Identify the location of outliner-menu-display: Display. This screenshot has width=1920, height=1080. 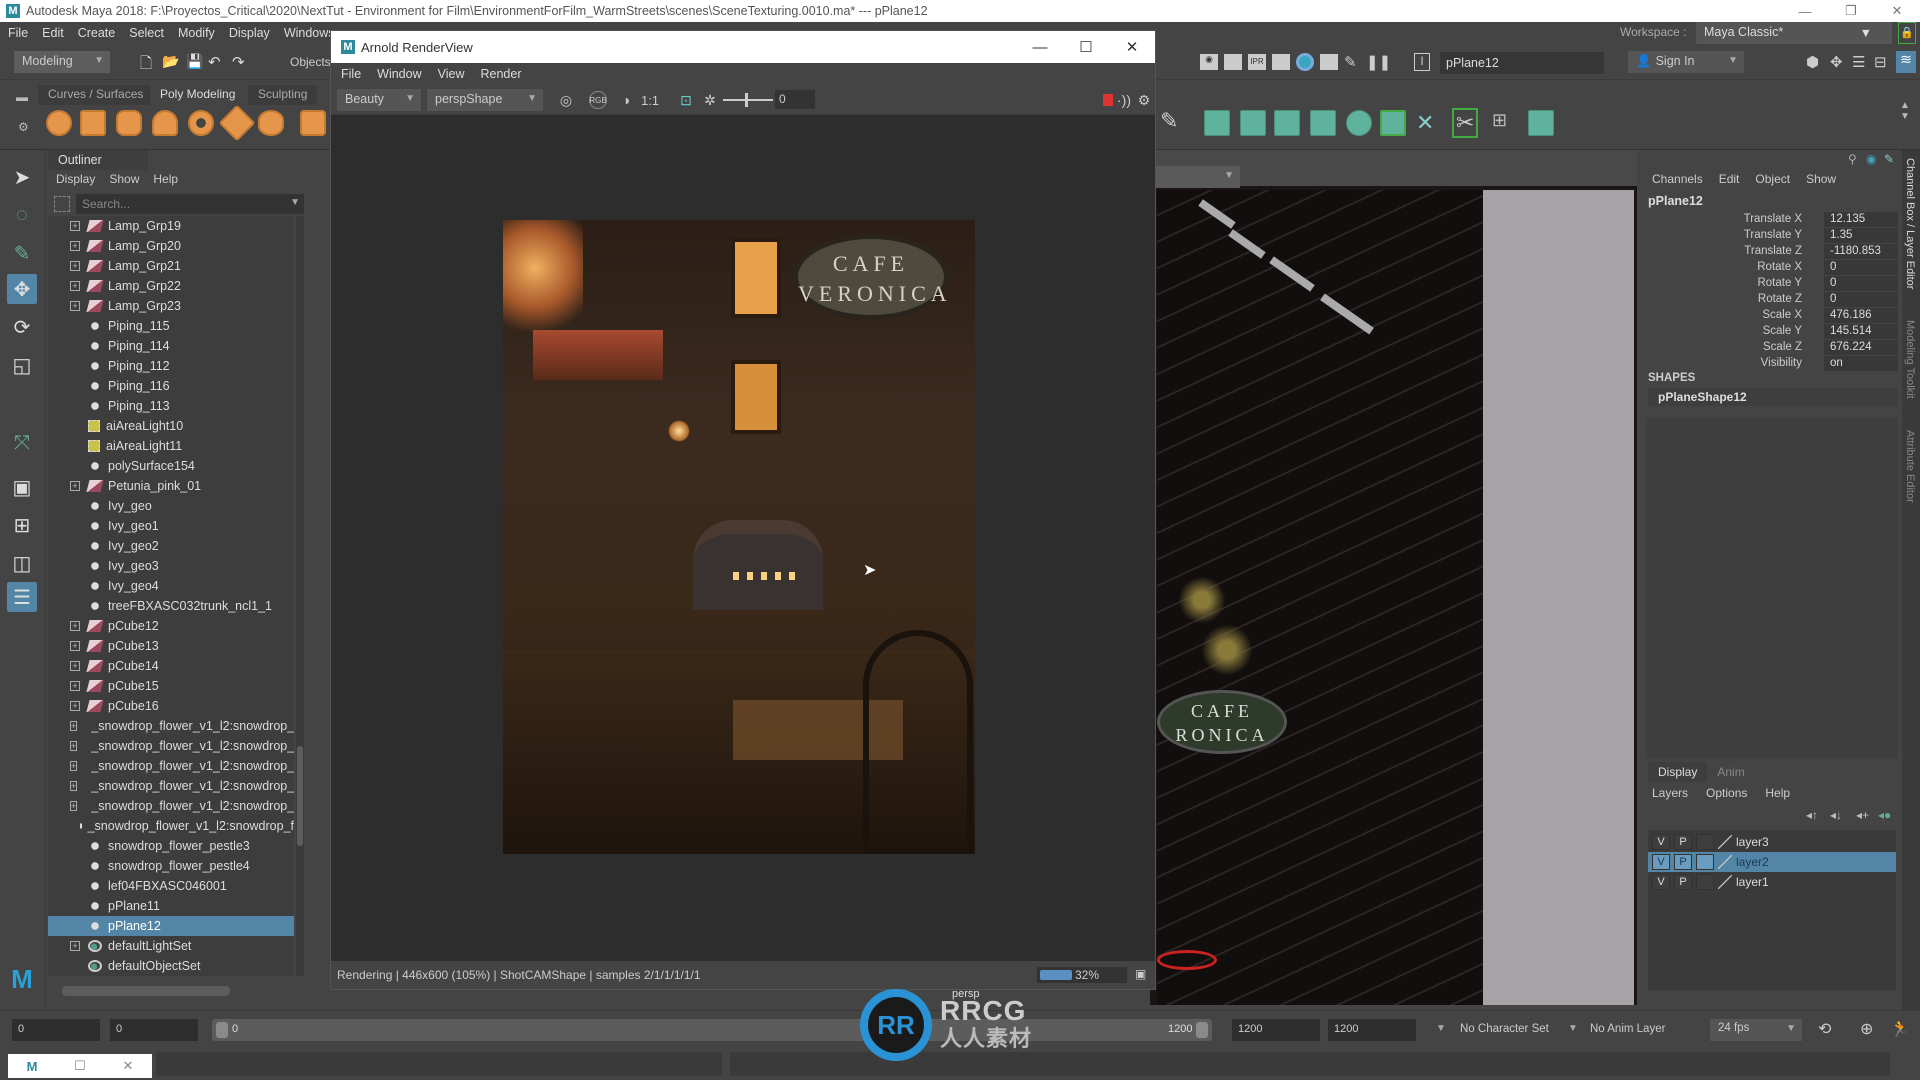
(75, 179).